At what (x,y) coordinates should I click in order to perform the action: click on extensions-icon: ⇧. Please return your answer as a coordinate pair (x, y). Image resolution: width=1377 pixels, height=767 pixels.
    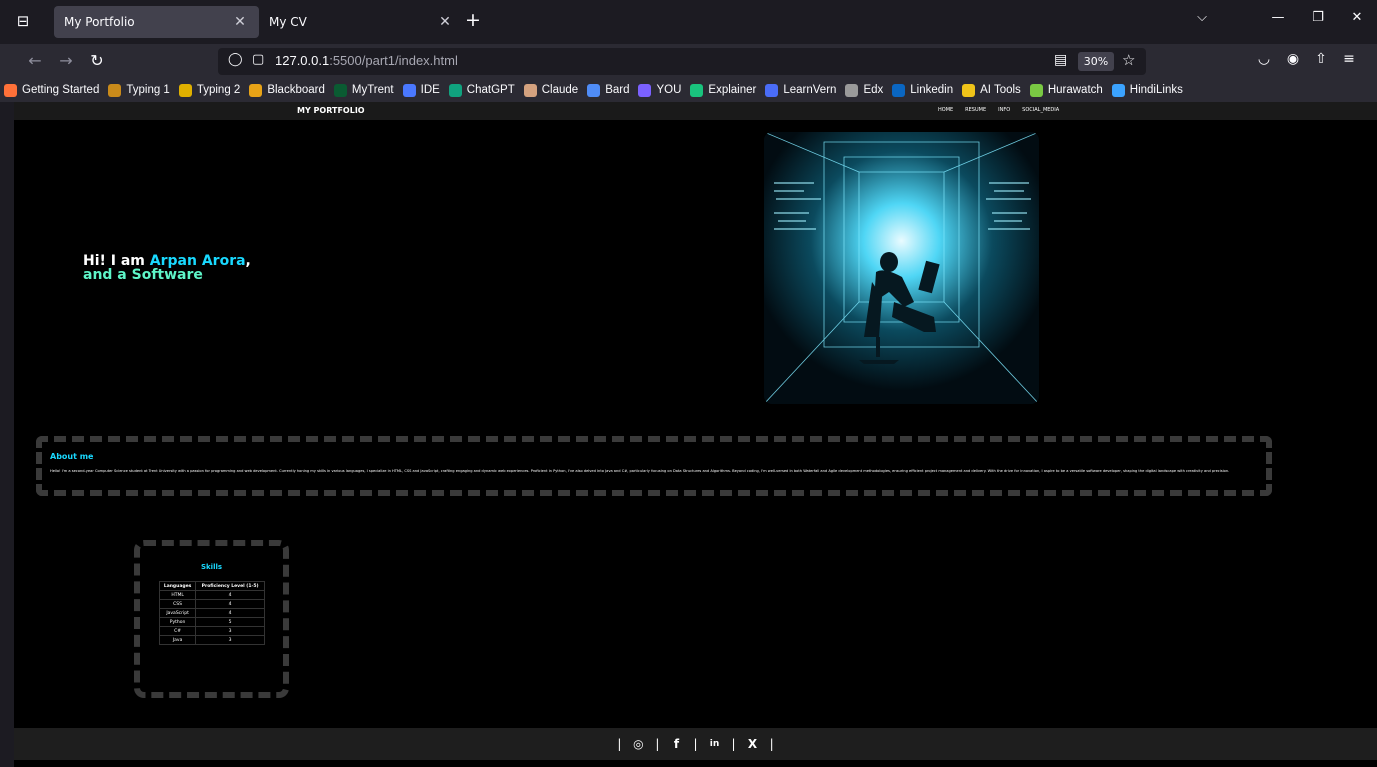
    Looking at the image, I should click on (1321, 59).